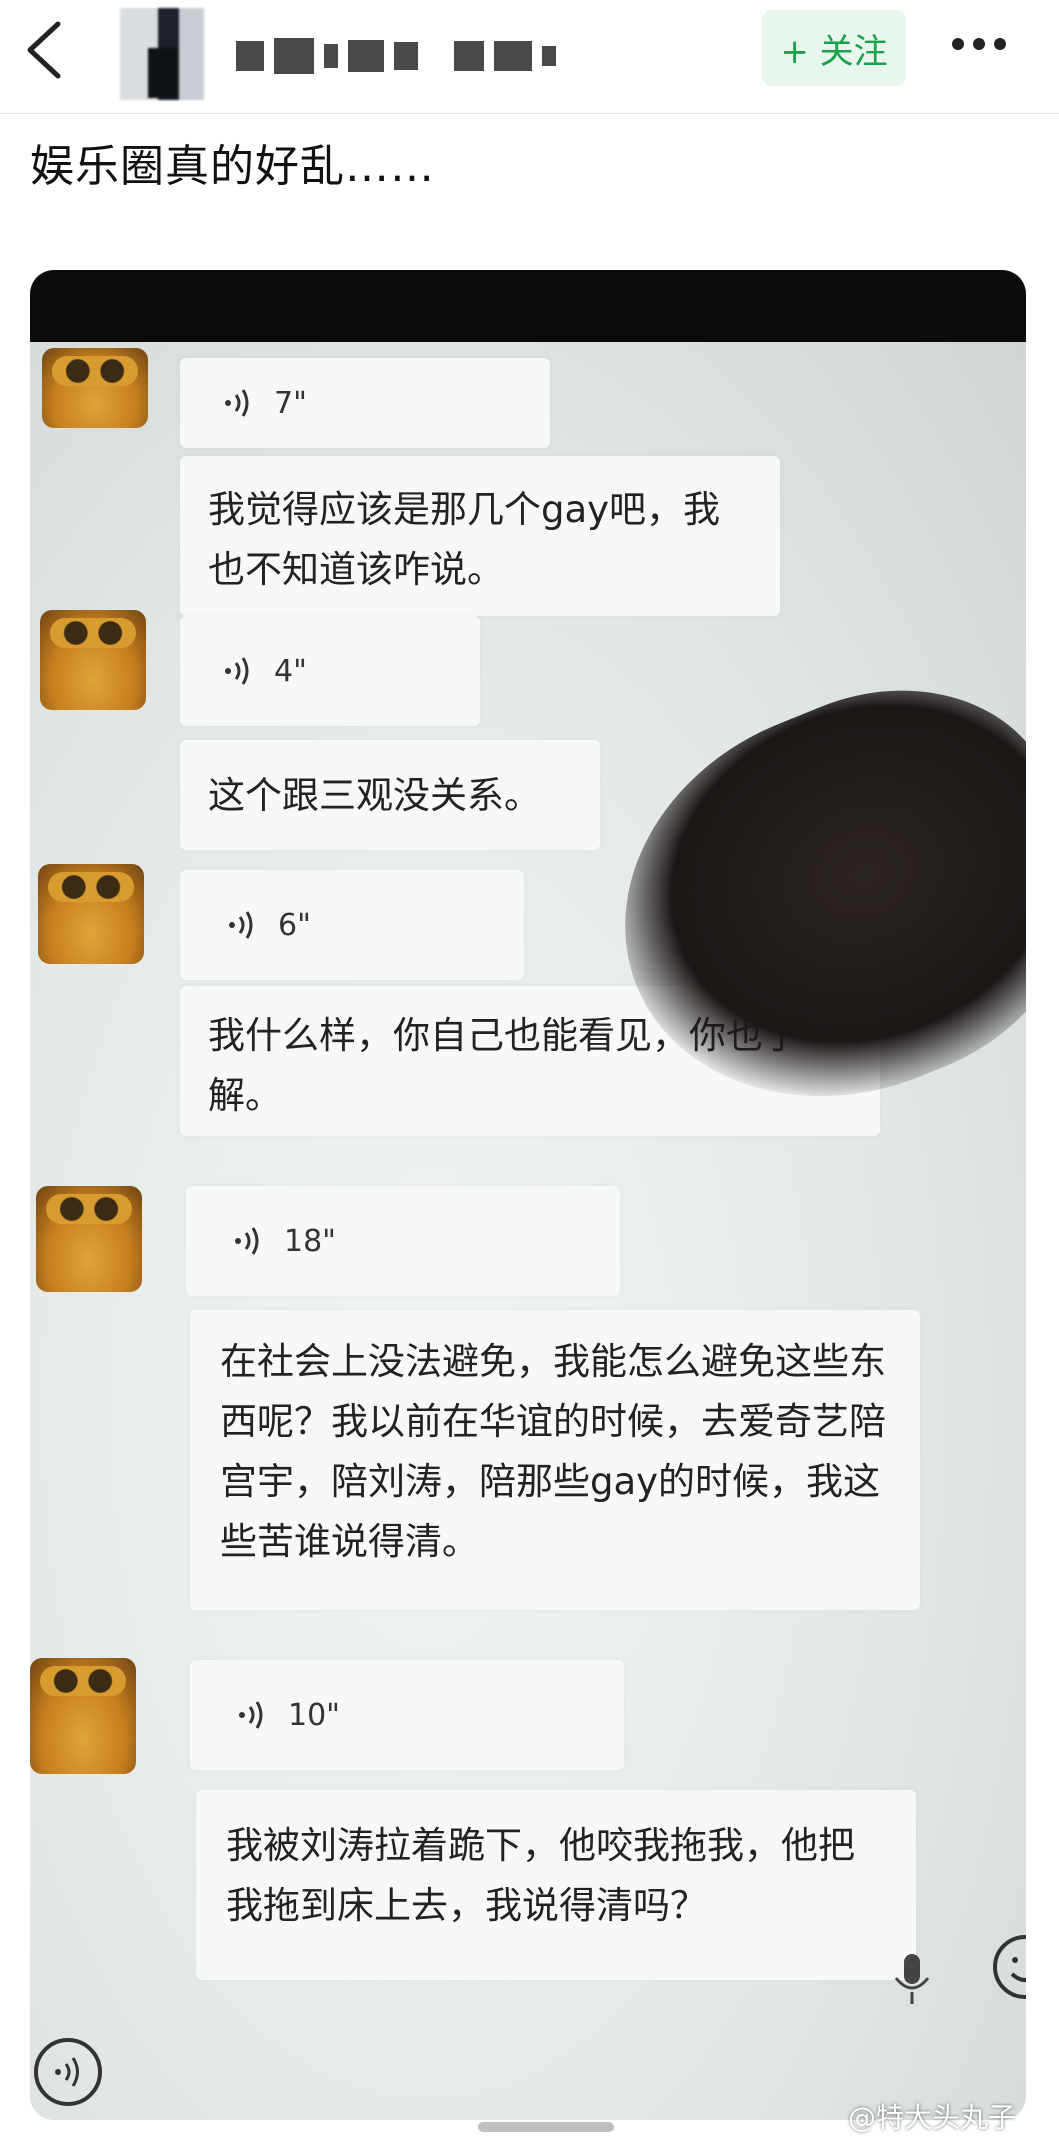 Image resolution: width=1059 pixels, height=2140 pixels. What do you see at coordinates (365, 403) in the screenshot?
I see `voice-message: 7"` at bounding box center [365, 403].